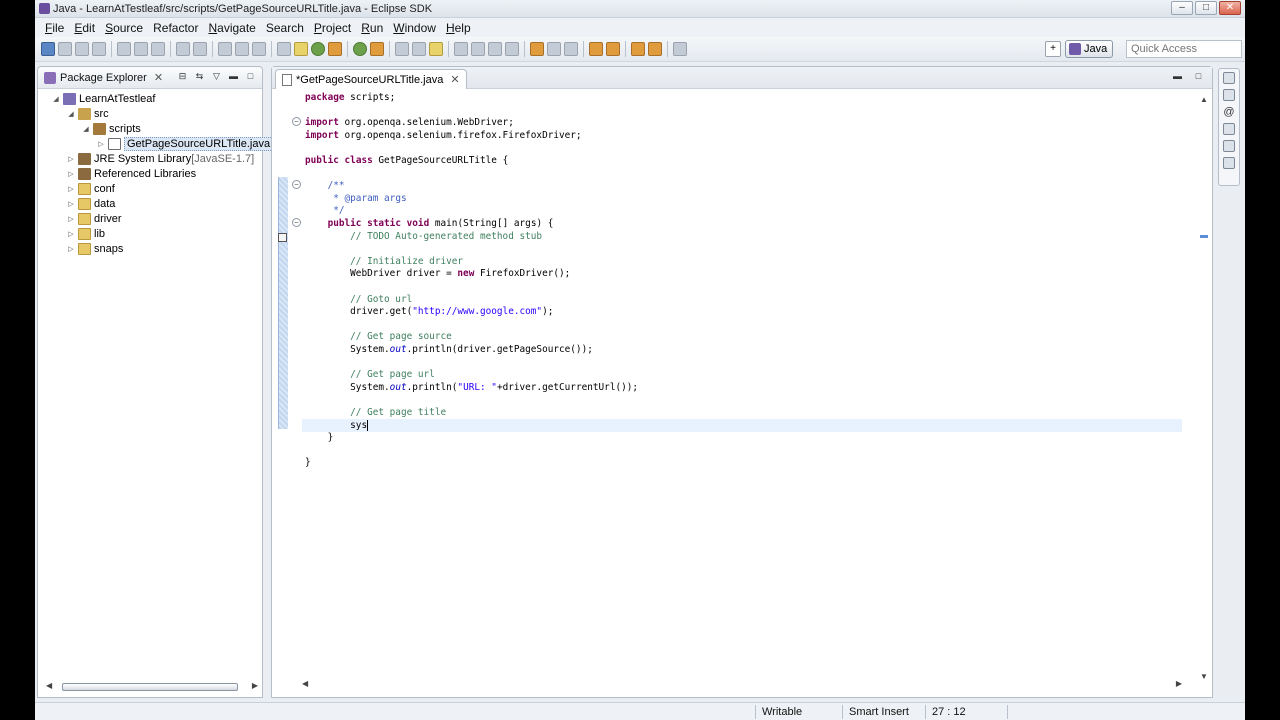 The width and height of the screenshot is (1280, 720). Describe the element at coordinates (216, 76) in the screenshot. I see `view-menu-icon: ▽` at that location.